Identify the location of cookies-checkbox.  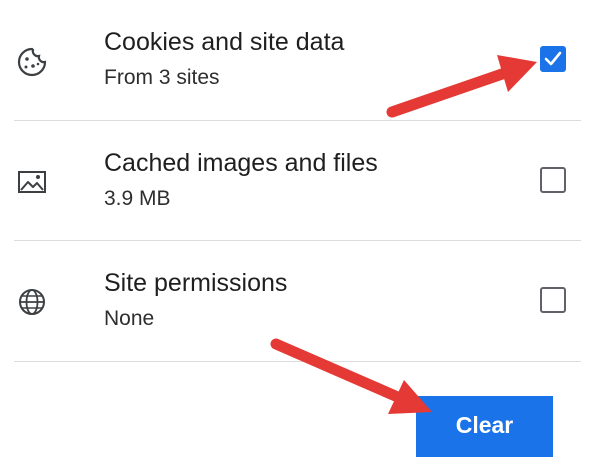
(553, 59).